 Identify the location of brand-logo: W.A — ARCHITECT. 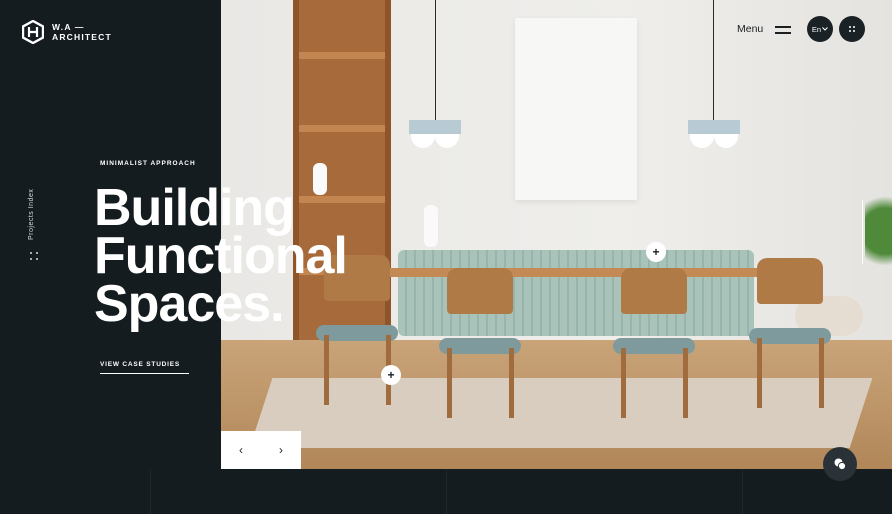
(67, 32).